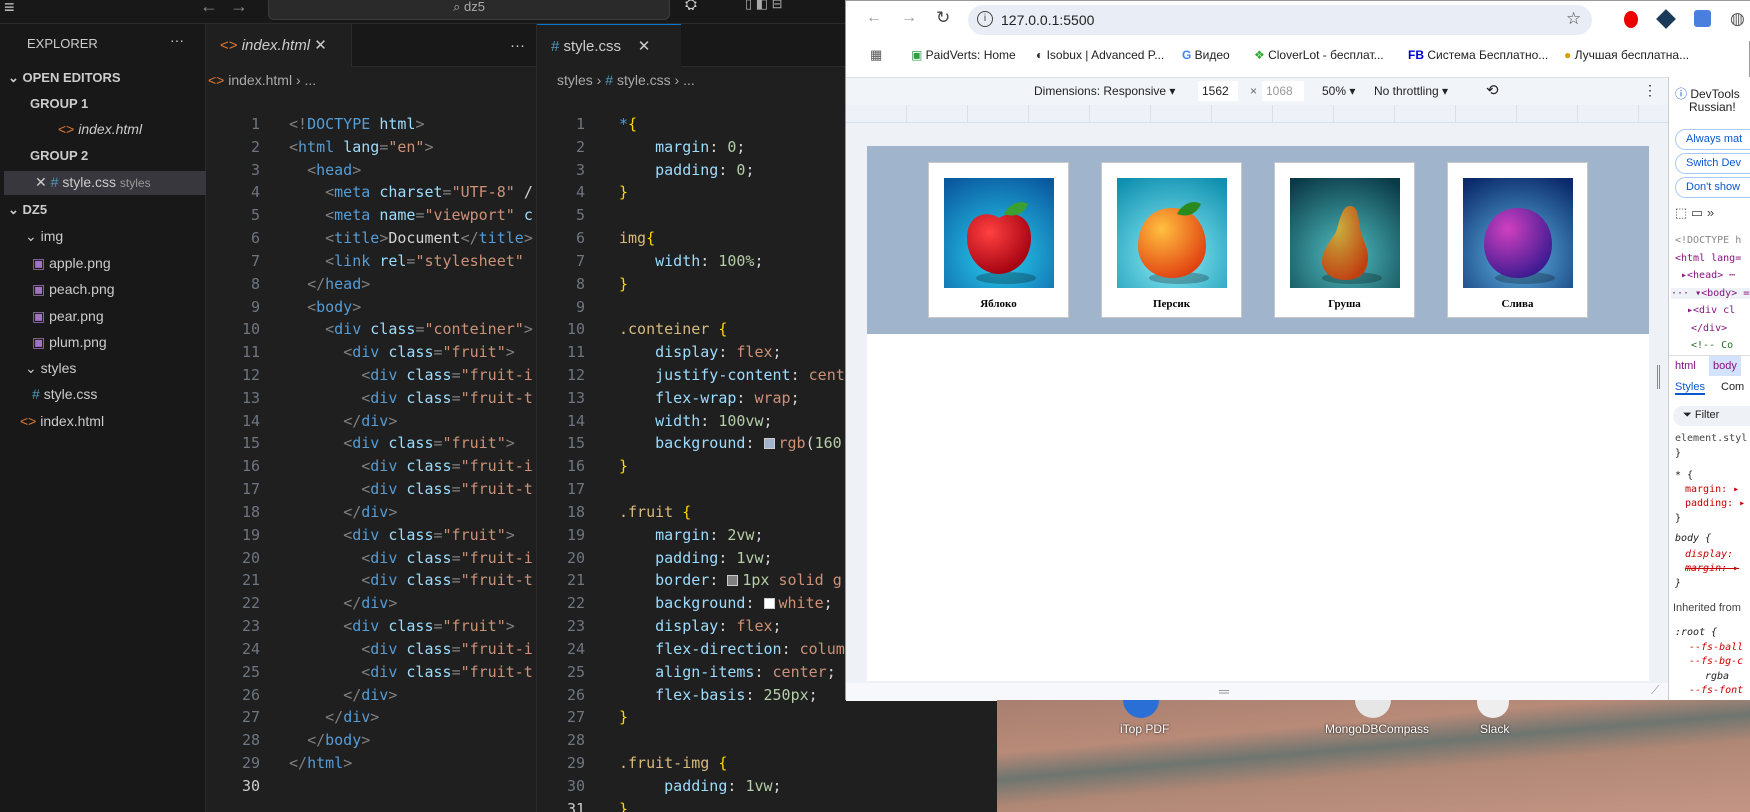 Image resolution: width=1750 pixels, height=812 pixels. Describe the element at coordinates (1658, 377) in the screenshot. I see `side-resize-handle` at that location.